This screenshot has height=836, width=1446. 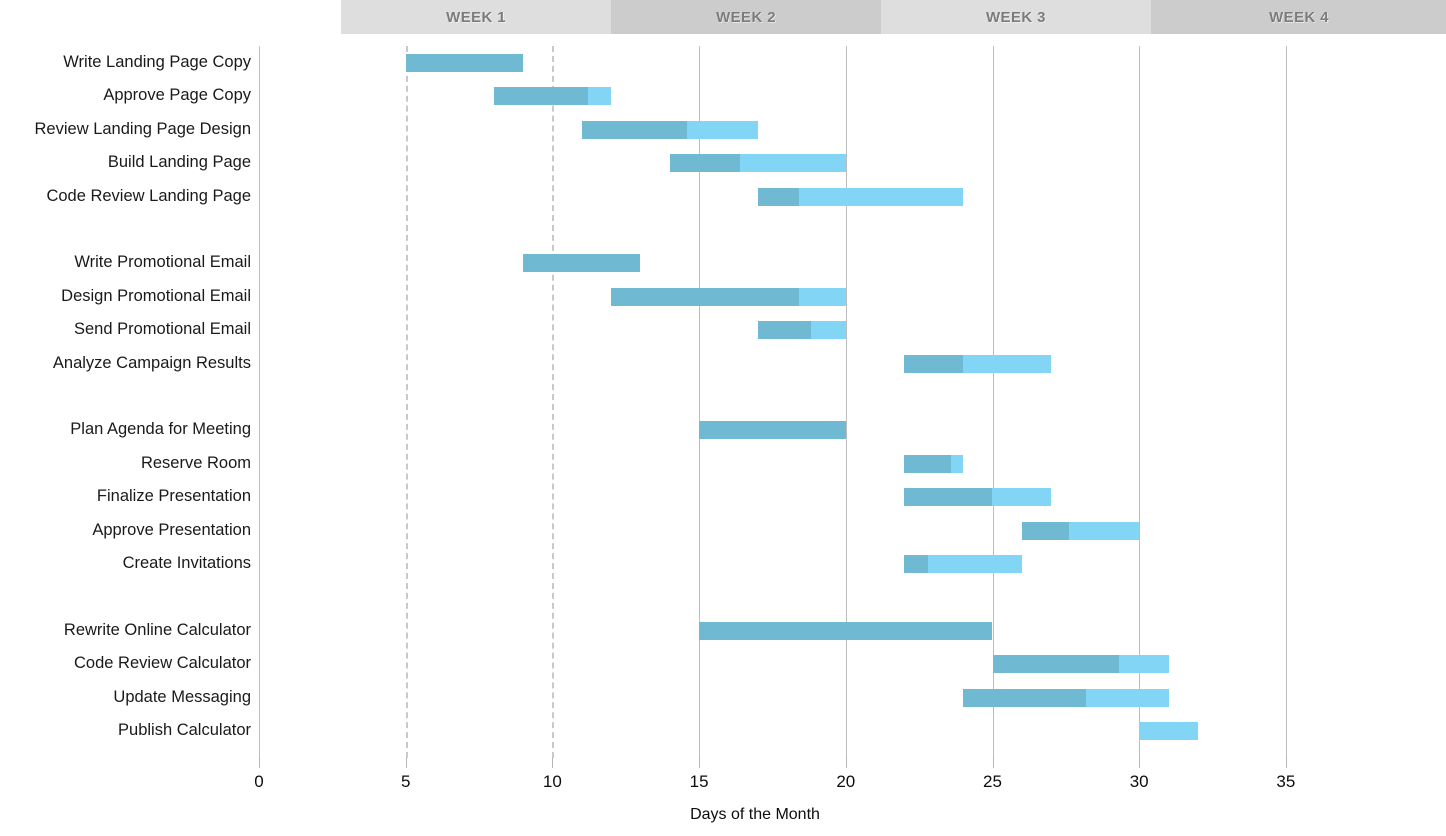 What do you see at coordinates (760, 663) in the screenshot?
I see `gantt-row: Code Review Calculator` at bounding box center [760, 663].